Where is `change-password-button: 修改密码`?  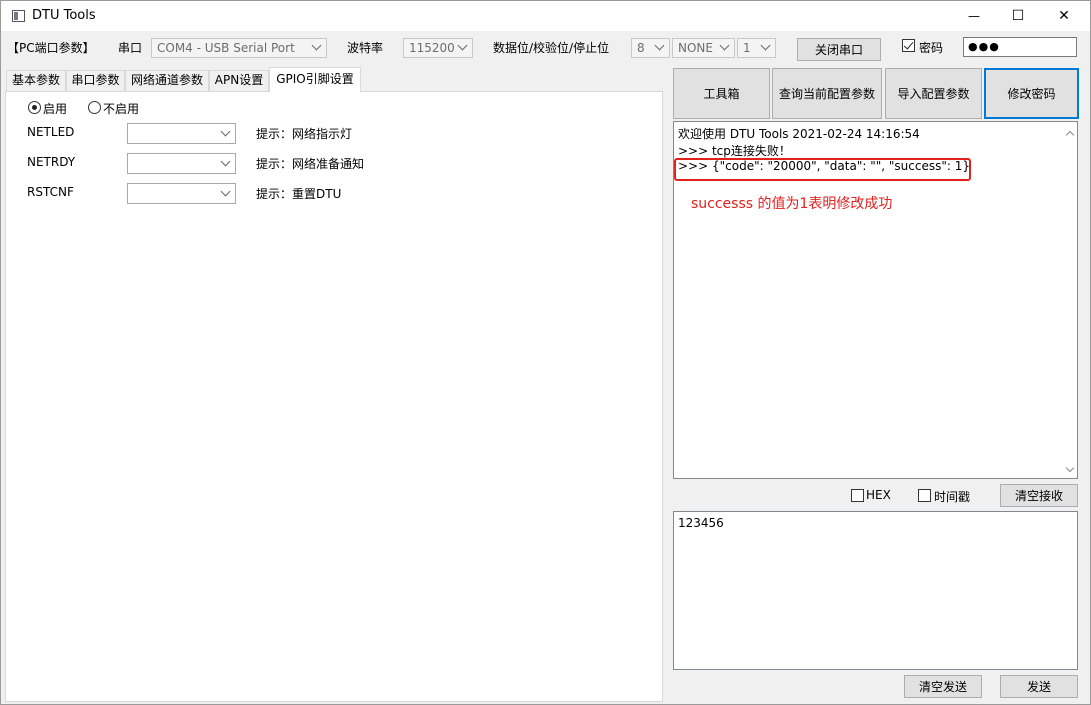 change-password-button: 修改密码 is located at coordinates (1031, 93).